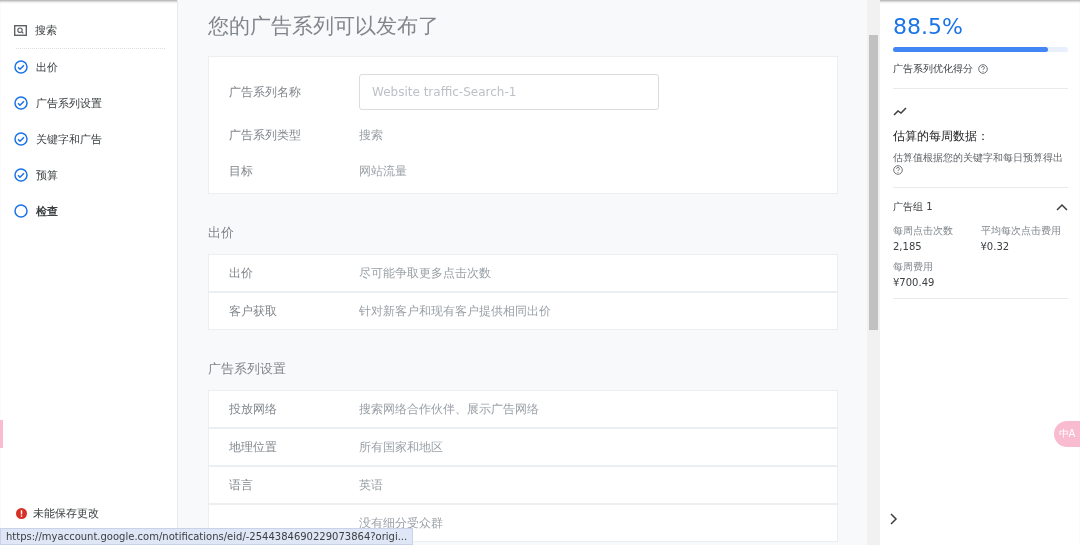 The image size is (1080, 545). Describe the element at coordinates (241, 485) in the screenshot. I see `field-label: 语言` at that location.